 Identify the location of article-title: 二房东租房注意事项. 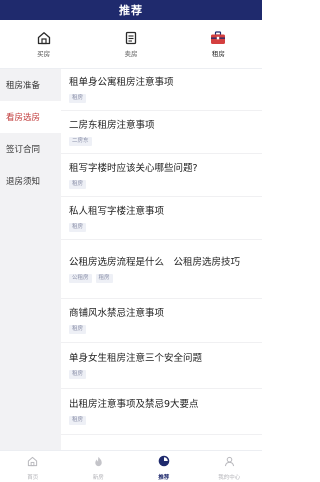
(112, 125).